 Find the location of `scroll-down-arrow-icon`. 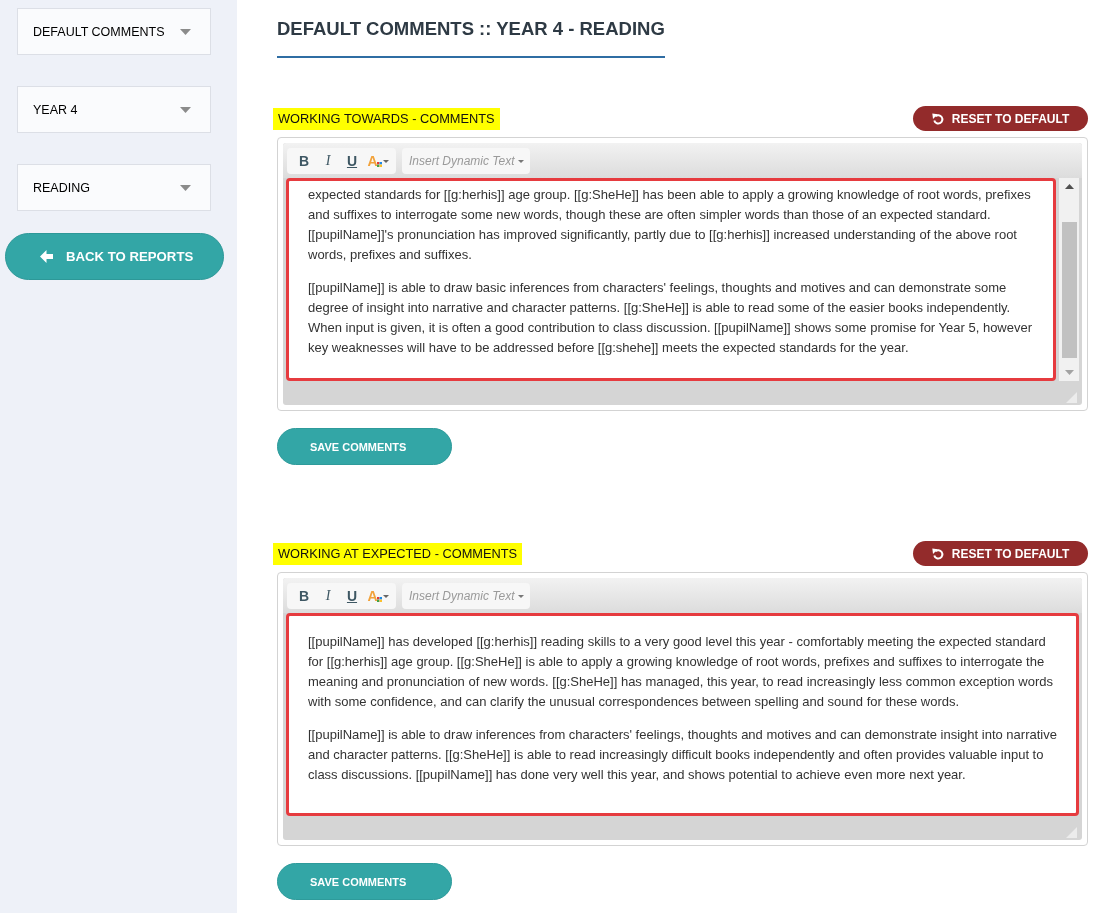

scroll-down-arrow-icon is located at coordinates (1069, 372).